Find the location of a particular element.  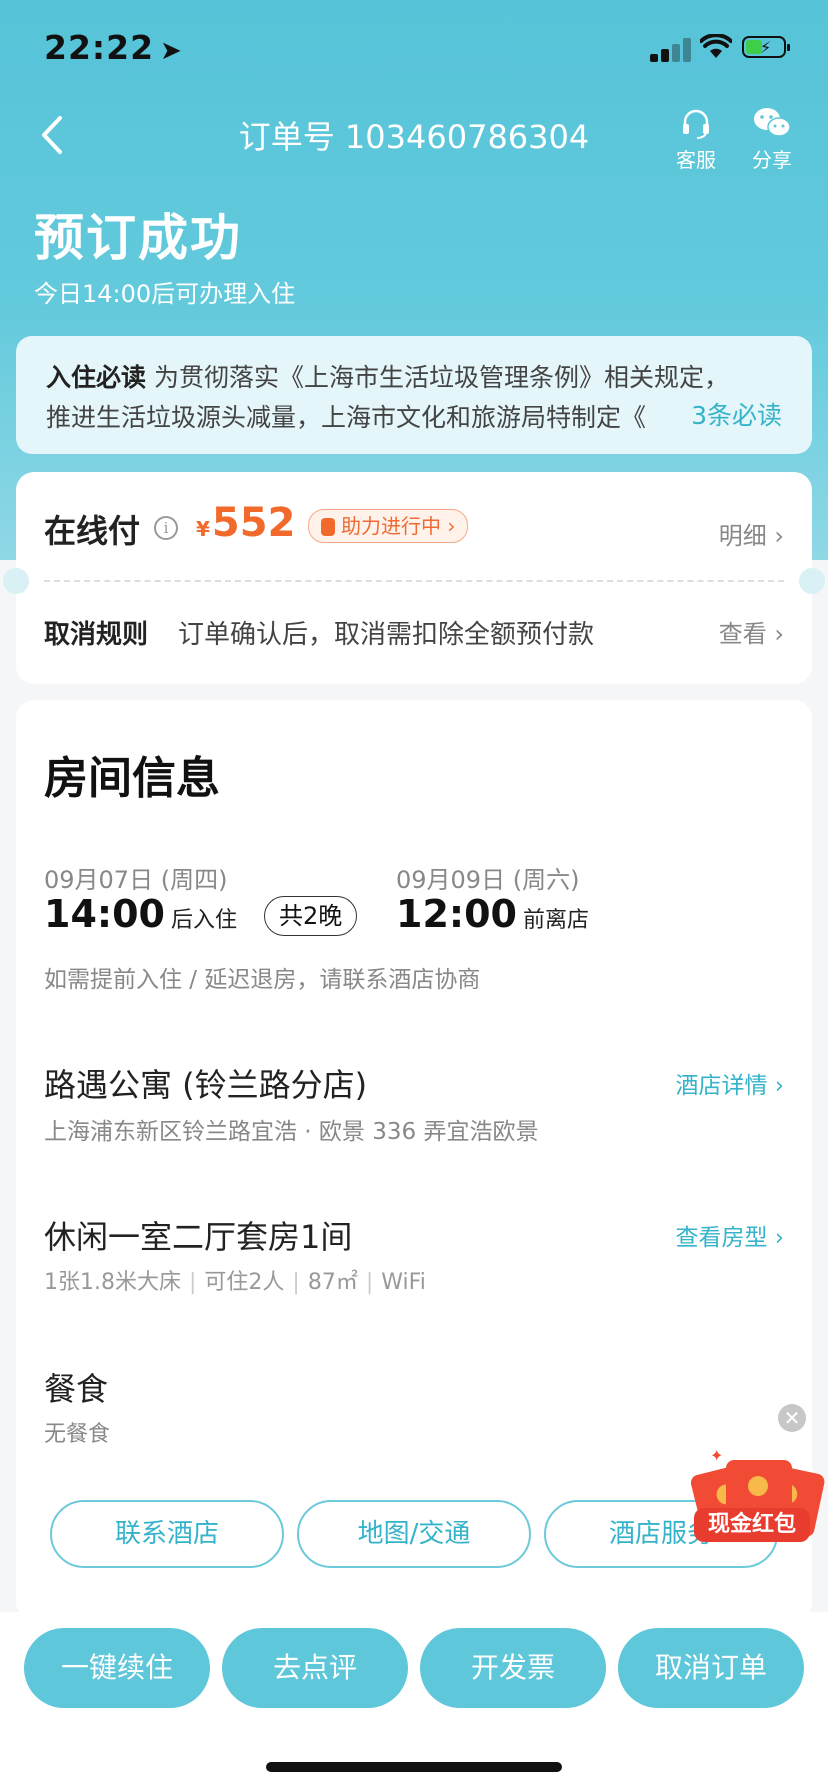

hotel-detail-link: 酒店详情 › is located at coordinates (729, 1083).